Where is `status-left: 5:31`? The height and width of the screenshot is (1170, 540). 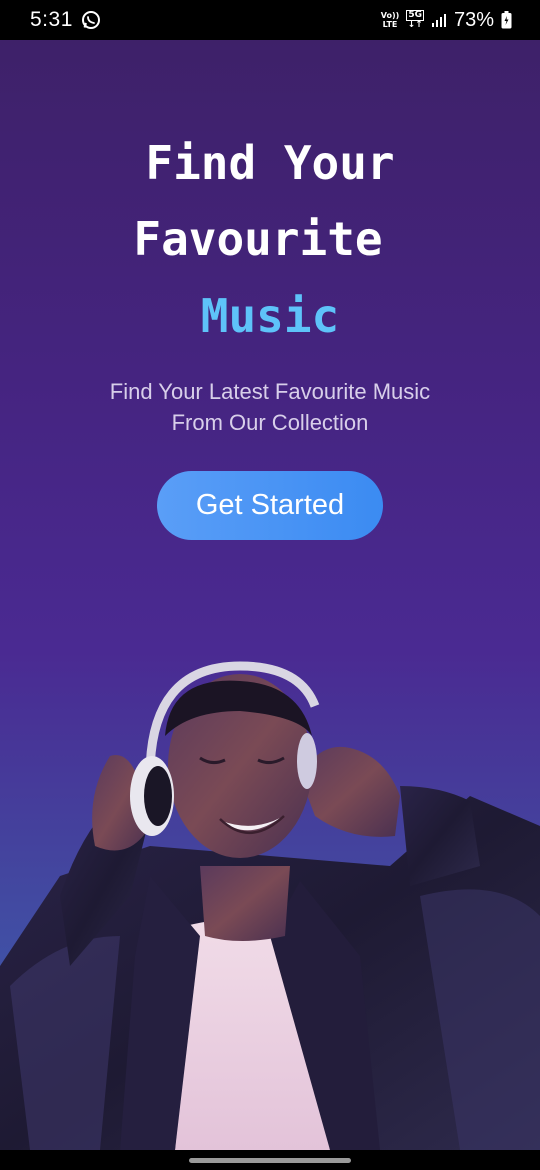
status-left: 5:31 is located at coordinates (65, 20).